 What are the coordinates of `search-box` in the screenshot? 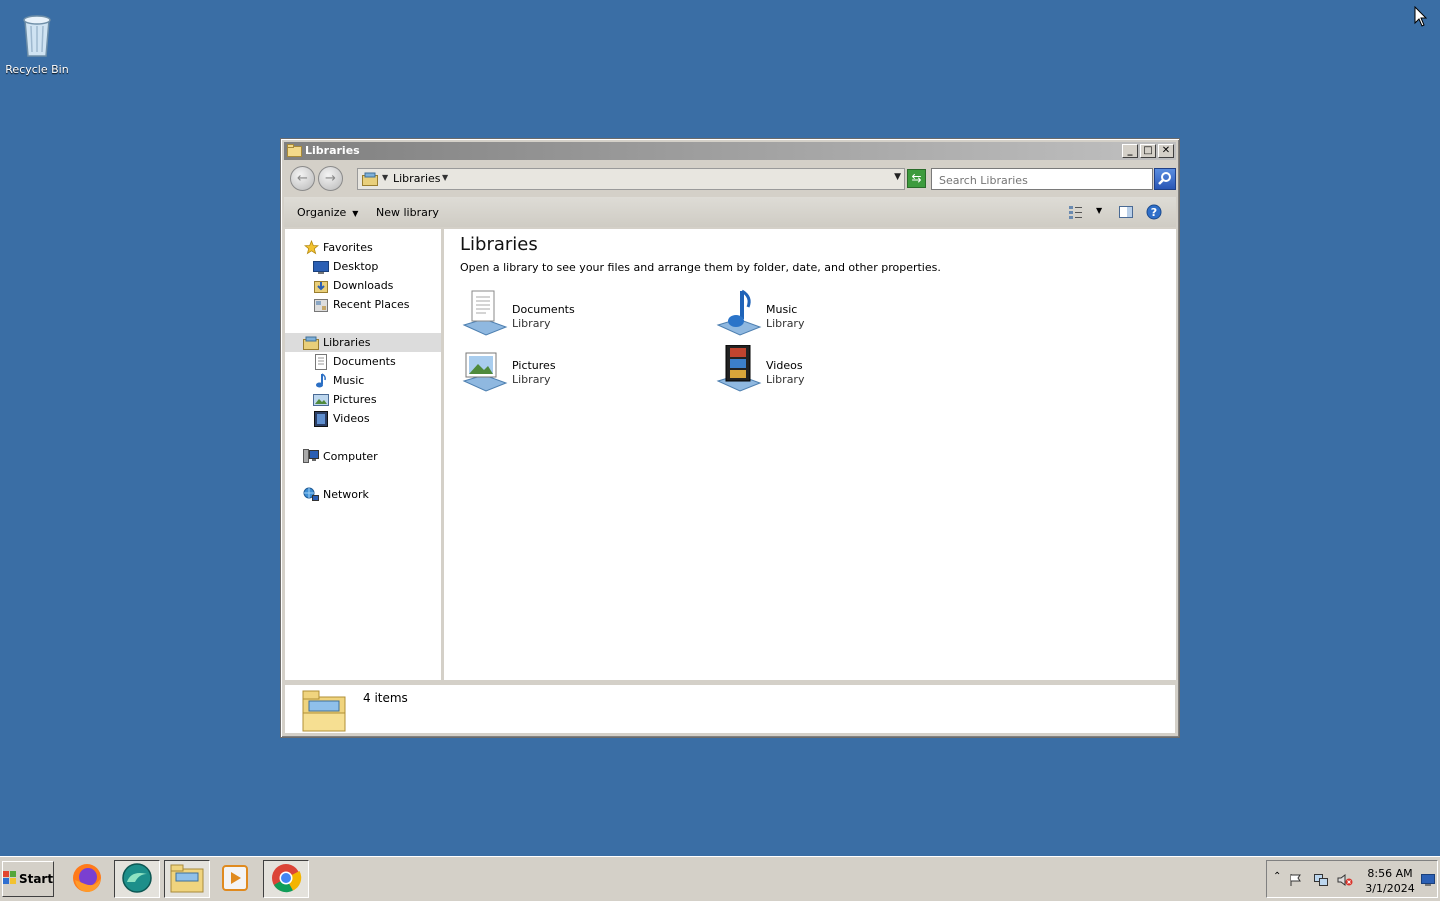 It's located at (1042, 179).